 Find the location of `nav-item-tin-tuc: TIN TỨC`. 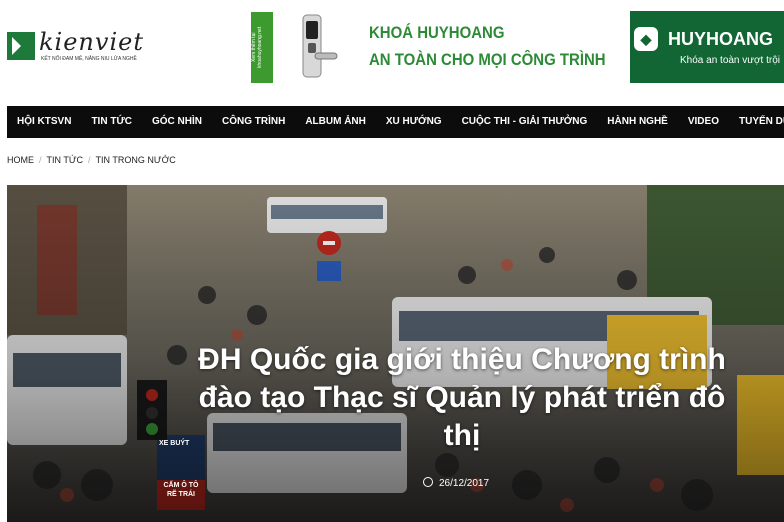

nav-item-tin-tuc: TIN TỨC is located at coordinates (111, 122).